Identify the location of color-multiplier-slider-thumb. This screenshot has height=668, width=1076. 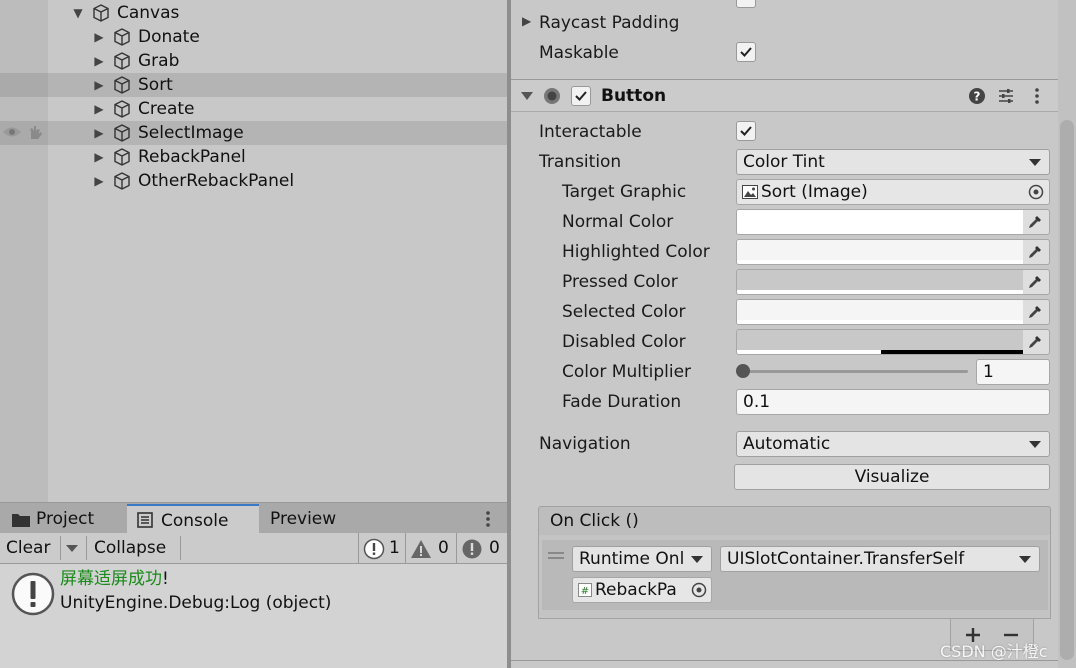
(743, 371).